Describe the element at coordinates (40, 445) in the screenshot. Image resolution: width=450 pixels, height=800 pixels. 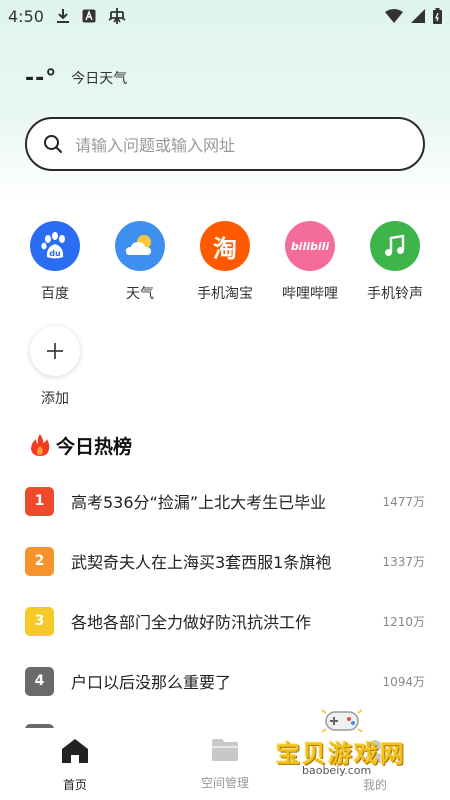
I see `fire-icon` at that location.